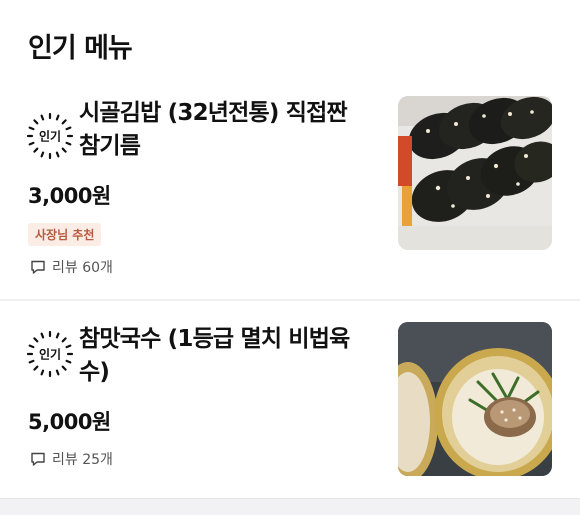  What do you see at coordinates (82, 460) in the screenshot?
I see `review-label: 리뷰 25개` at bounding box center [82, 460].